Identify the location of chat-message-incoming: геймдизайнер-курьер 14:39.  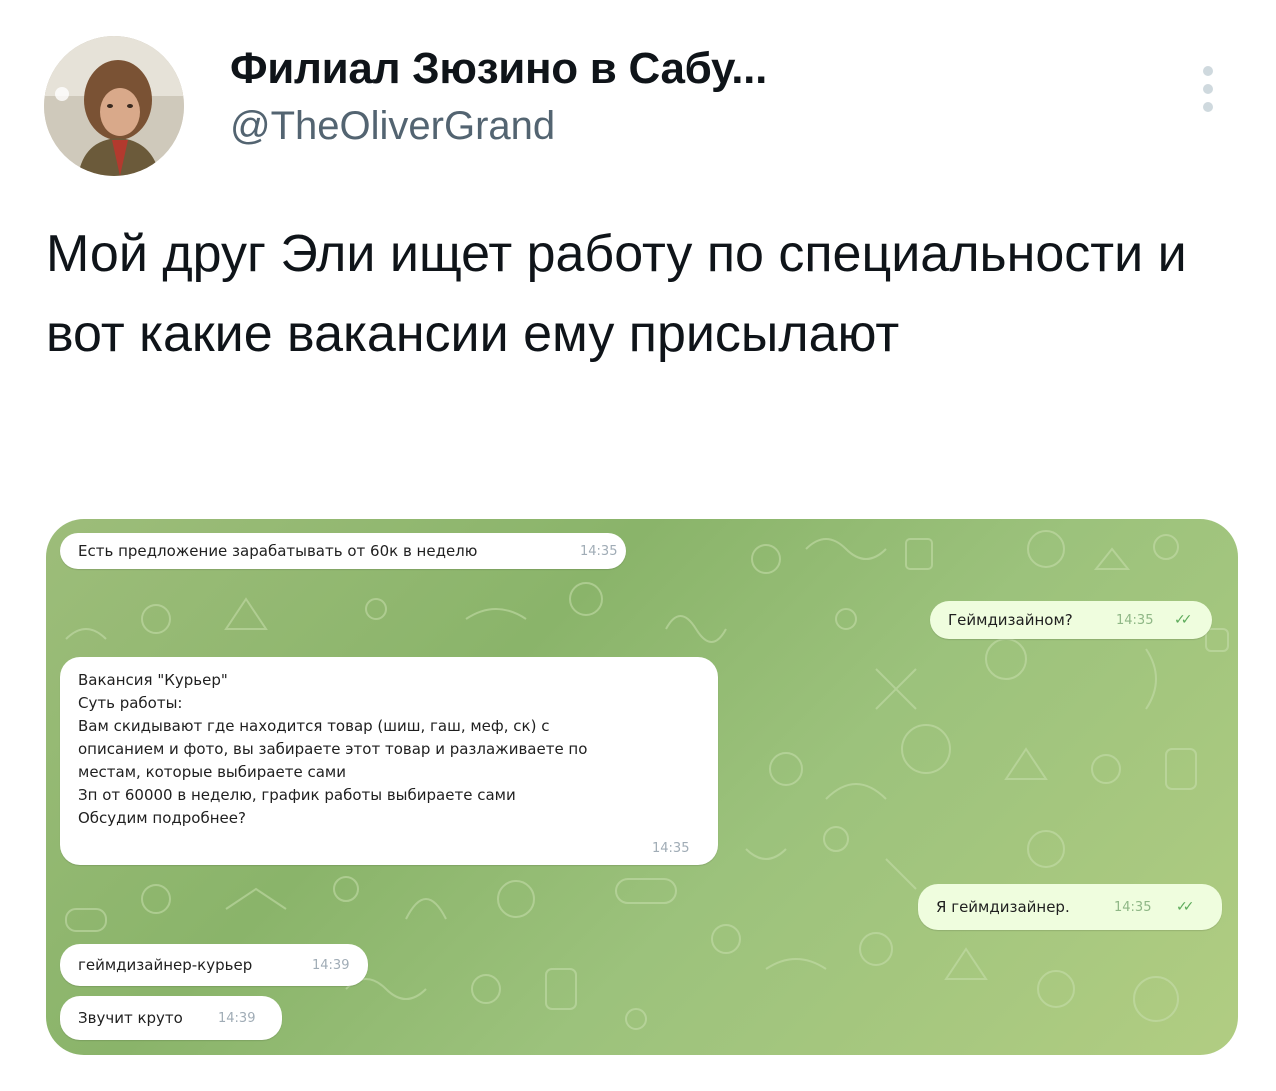
(214, 965).